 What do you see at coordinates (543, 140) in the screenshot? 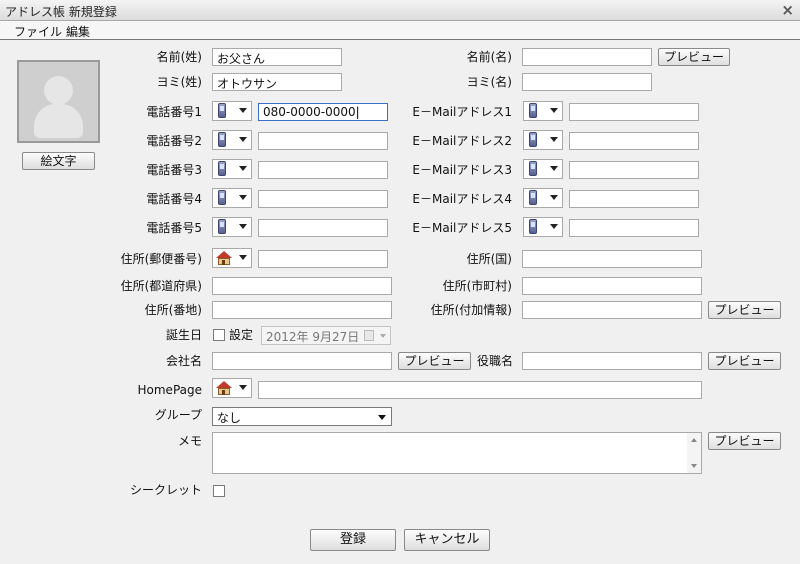
I see `email-2-type-dropdown` at bounding box center [543, 140].